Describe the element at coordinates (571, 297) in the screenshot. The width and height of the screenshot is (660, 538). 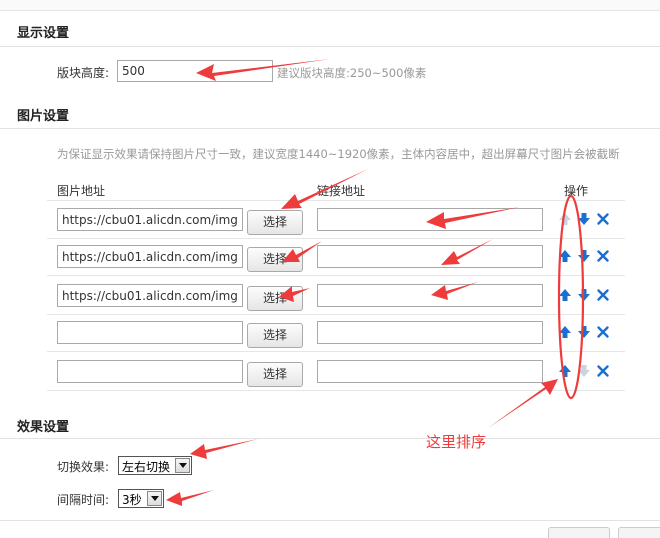
I see `annotation-circle` at that location.